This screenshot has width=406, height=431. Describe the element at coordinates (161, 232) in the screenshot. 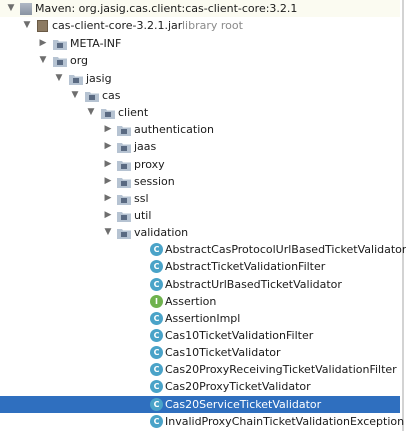

I see `tree-node-label: validation` at that location.